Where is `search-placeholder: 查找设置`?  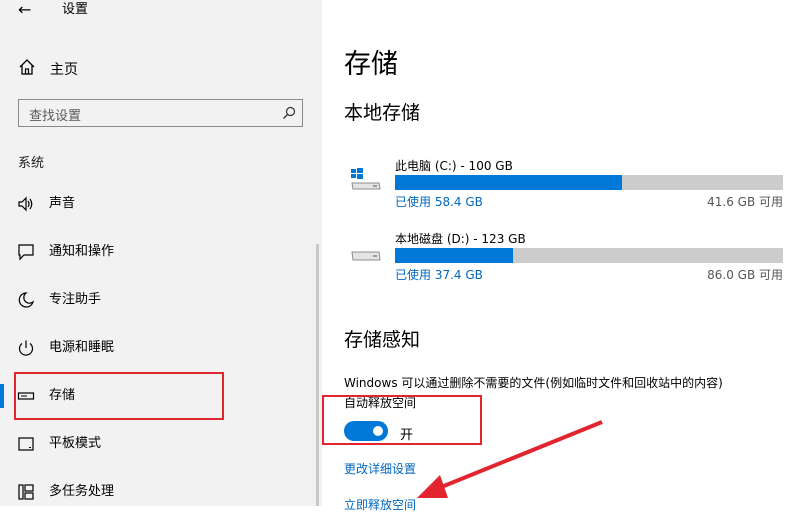
search-placeholder: 查找设置 is located at coordinates (55, 116).